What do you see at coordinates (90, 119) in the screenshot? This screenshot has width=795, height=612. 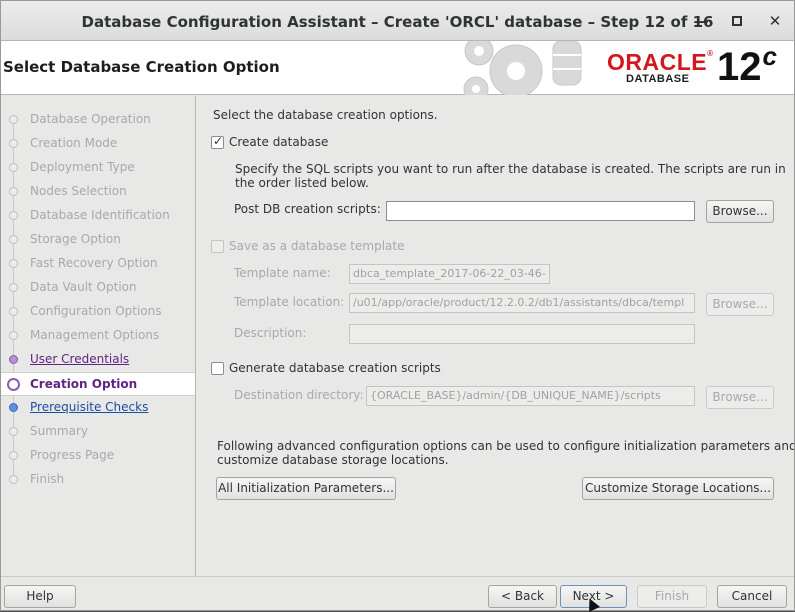 I see `nav-item-label: Database Operation` at bounding box center [90, 119].